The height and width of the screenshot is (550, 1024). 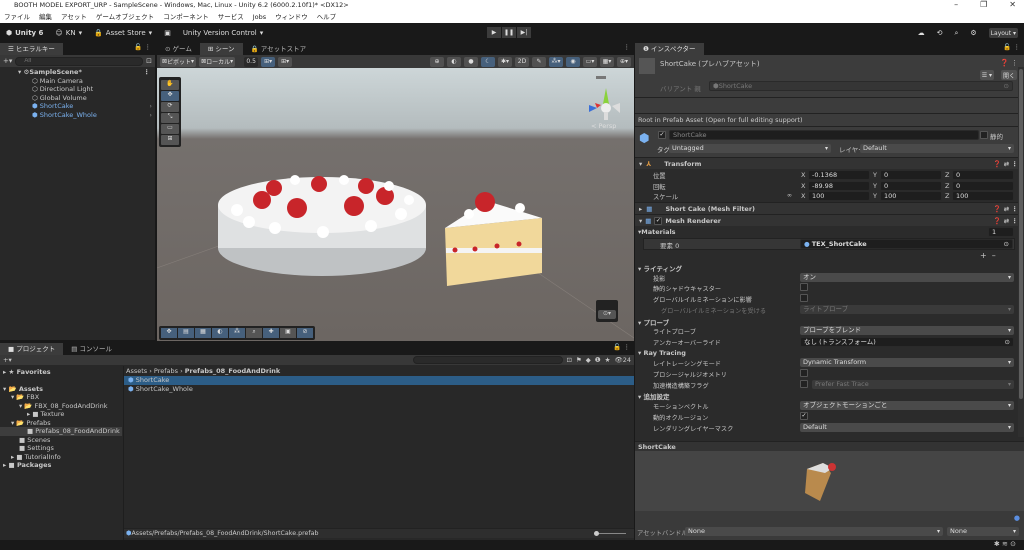 I want to click on version-control-button: Unity Version Control ▾, so click(x=223, y=33).